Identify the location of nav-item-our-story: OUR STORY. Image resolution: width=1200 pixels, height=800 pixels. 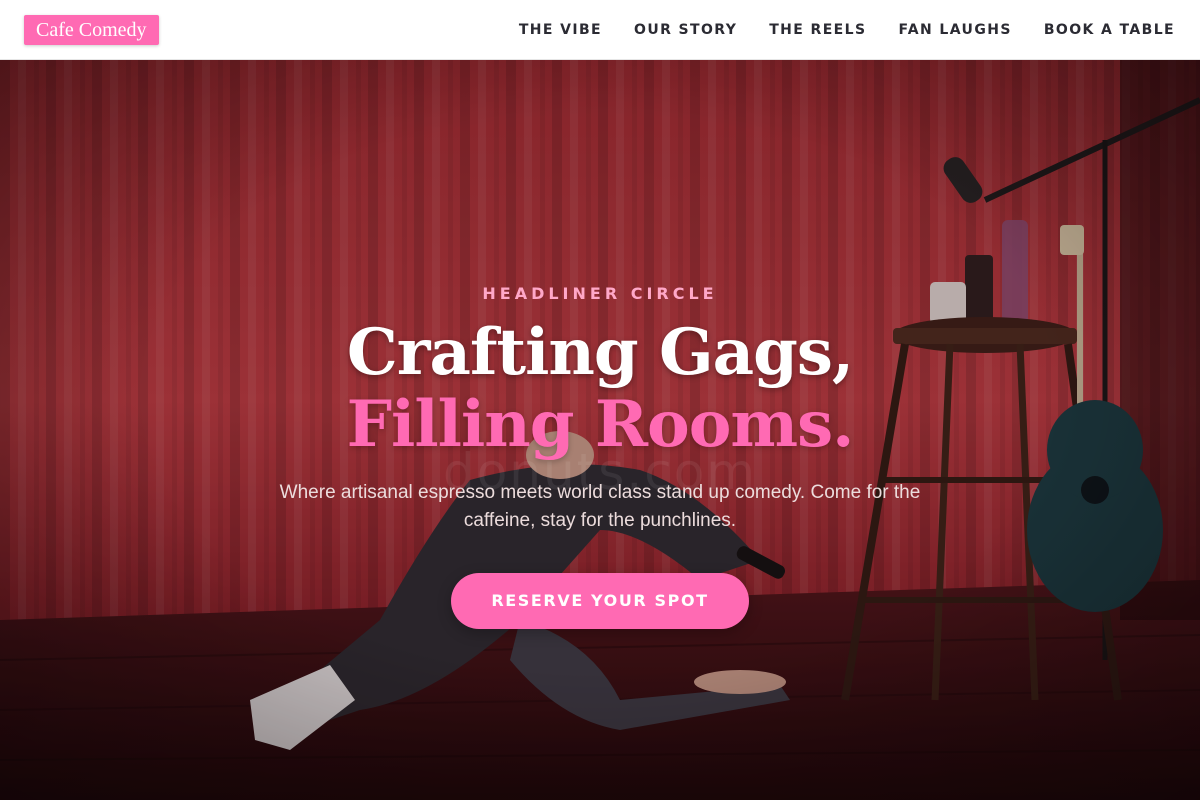
(685, 30).